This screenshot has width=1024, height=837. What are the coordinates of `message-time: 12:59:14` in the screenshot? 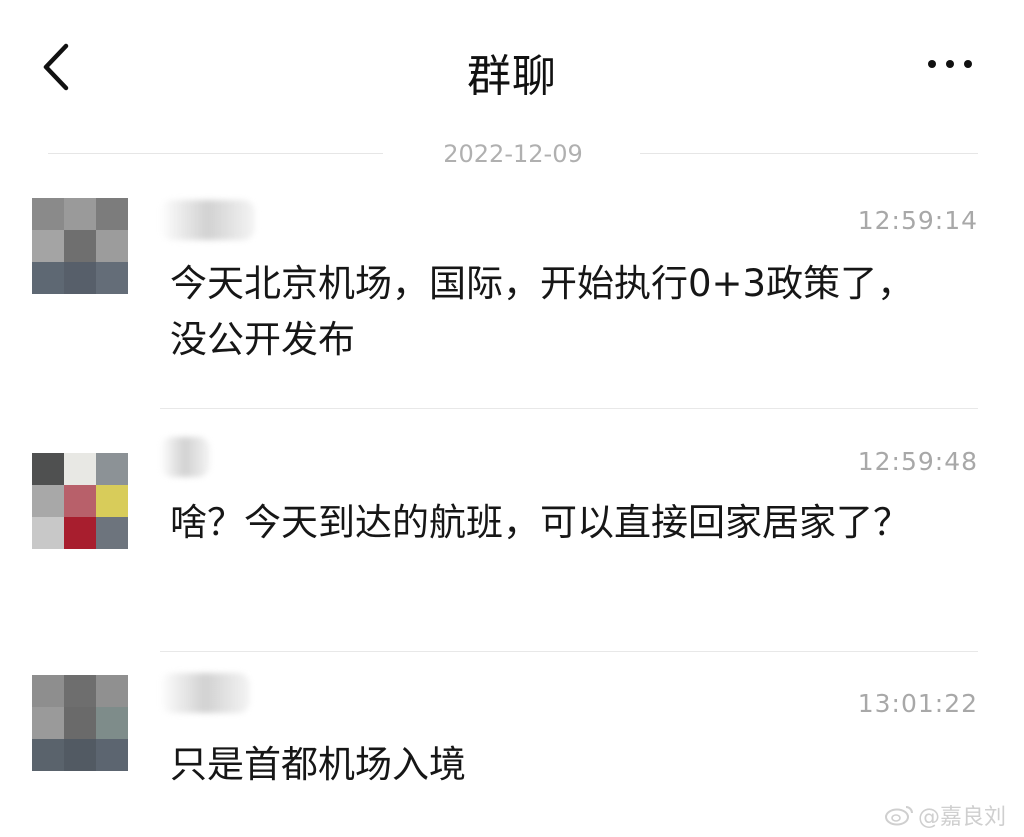 It's located at (917, 220).